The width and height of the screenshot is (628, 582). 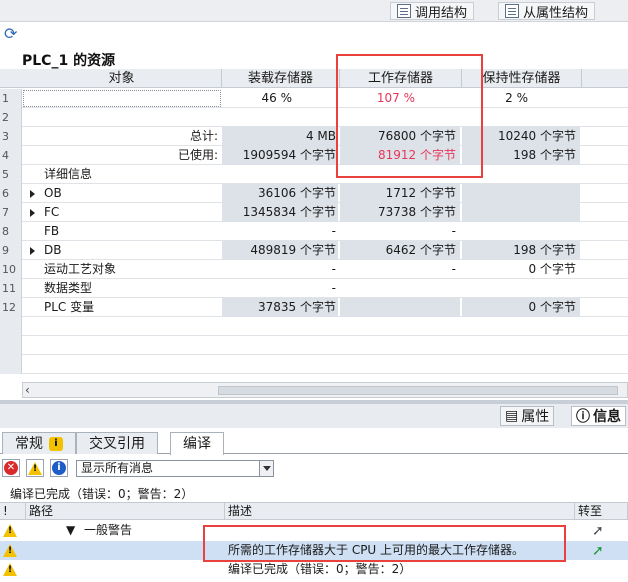 What do you see at coordinates (521, 212) in the screenshot?
I see `retain-cell` at bounding box center [521, 212].